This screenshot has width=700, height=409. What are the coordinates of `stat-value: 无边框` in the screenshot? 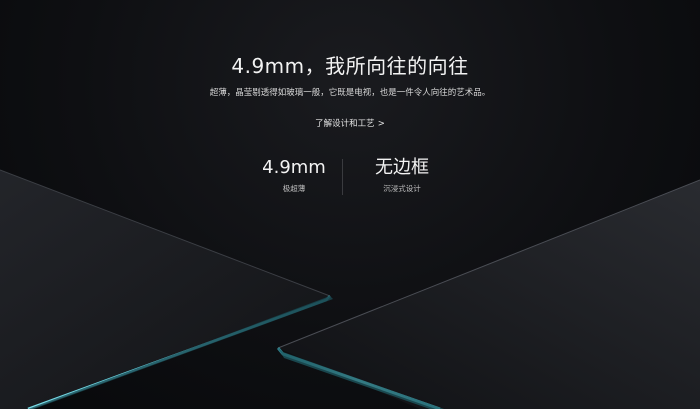 It's located at (402, 167).